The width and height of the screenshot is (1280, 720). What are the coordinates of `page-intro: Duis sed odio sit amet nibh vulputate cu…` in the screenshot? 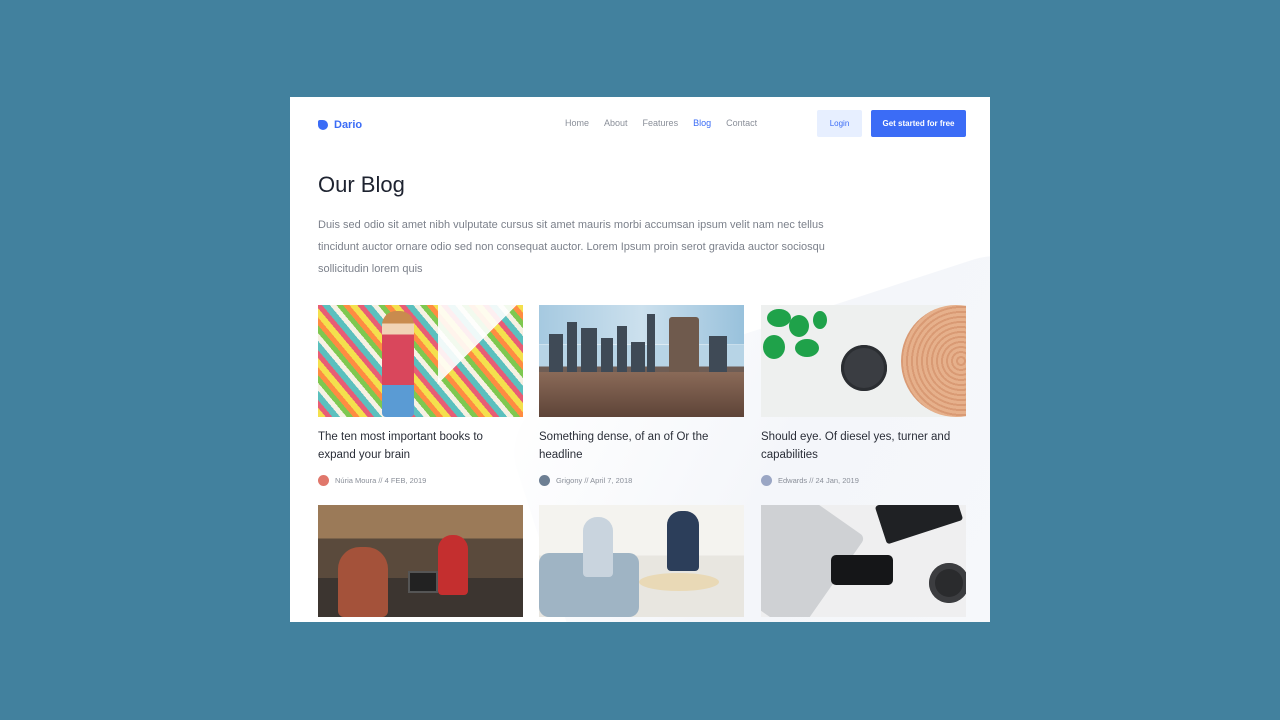 It's located at (571, 247).